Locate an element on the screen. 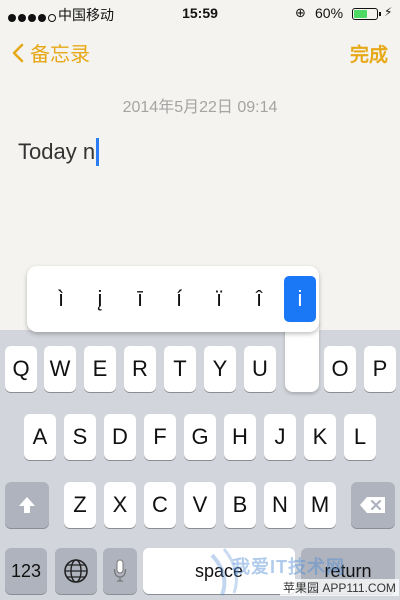 The height and width of the screenshot is (600, 400). note-text: Today n is located at coordinates (57, 151).